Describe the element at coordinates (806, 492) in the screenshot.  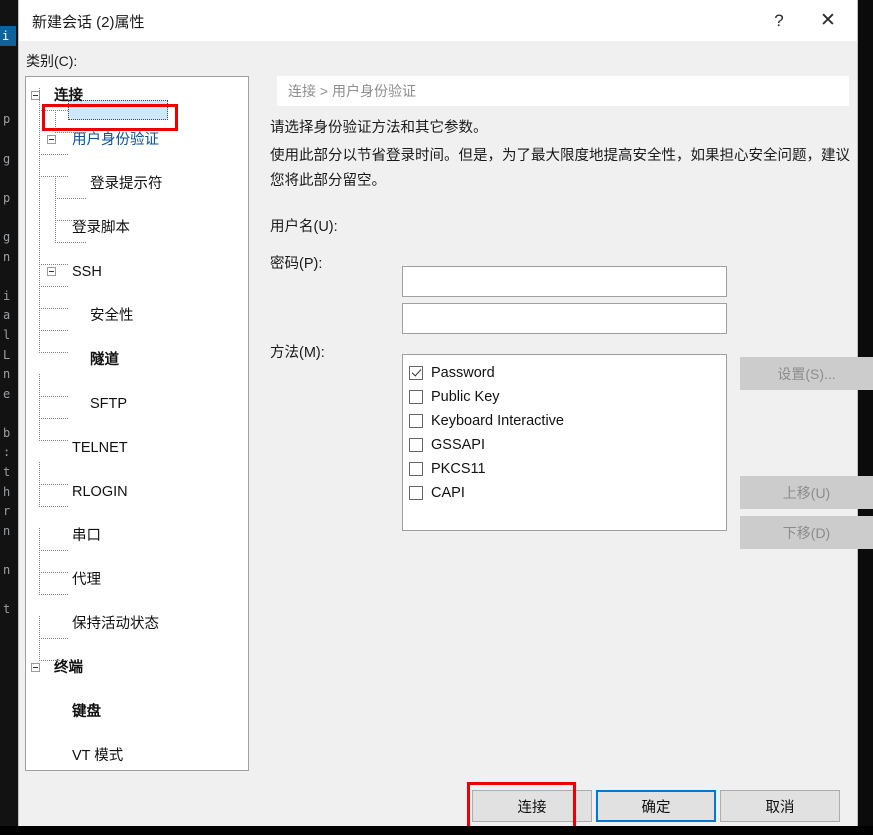
I see `move-up-button: 上移(U)` at that location.